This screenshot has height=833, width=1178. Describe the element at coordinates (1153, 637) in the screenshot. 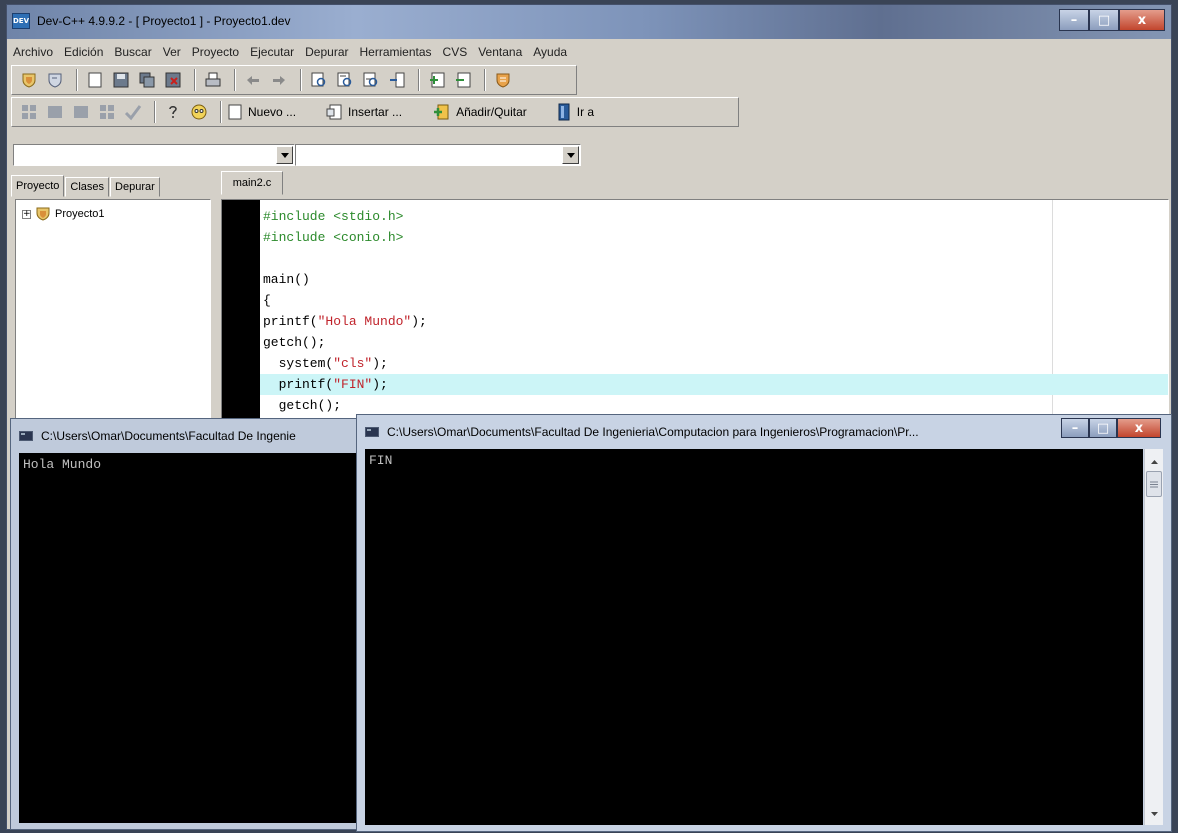

I see `vertical-scrollbar` at that location.